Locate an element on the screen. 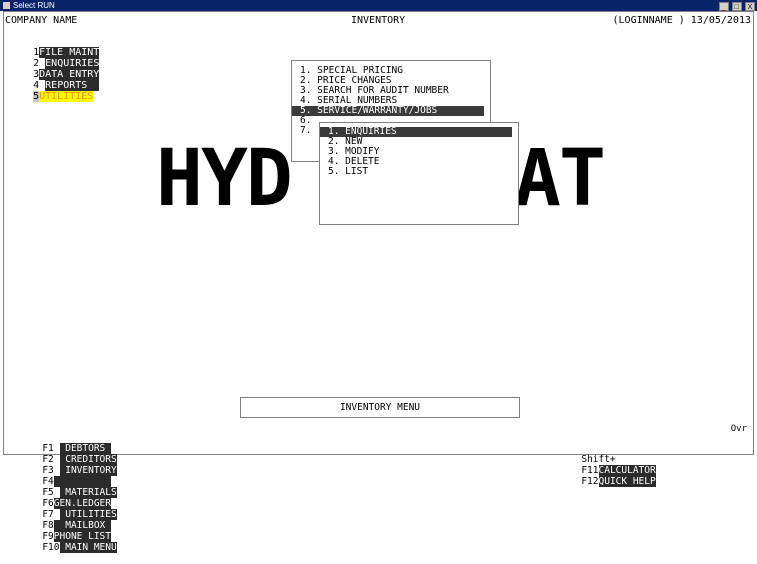 The height and width of the screenshot is (564, 757). function-key-row-2: Shift+ F11CALCULATOR F12QUICK HELP is located at coordinates (601, 470).